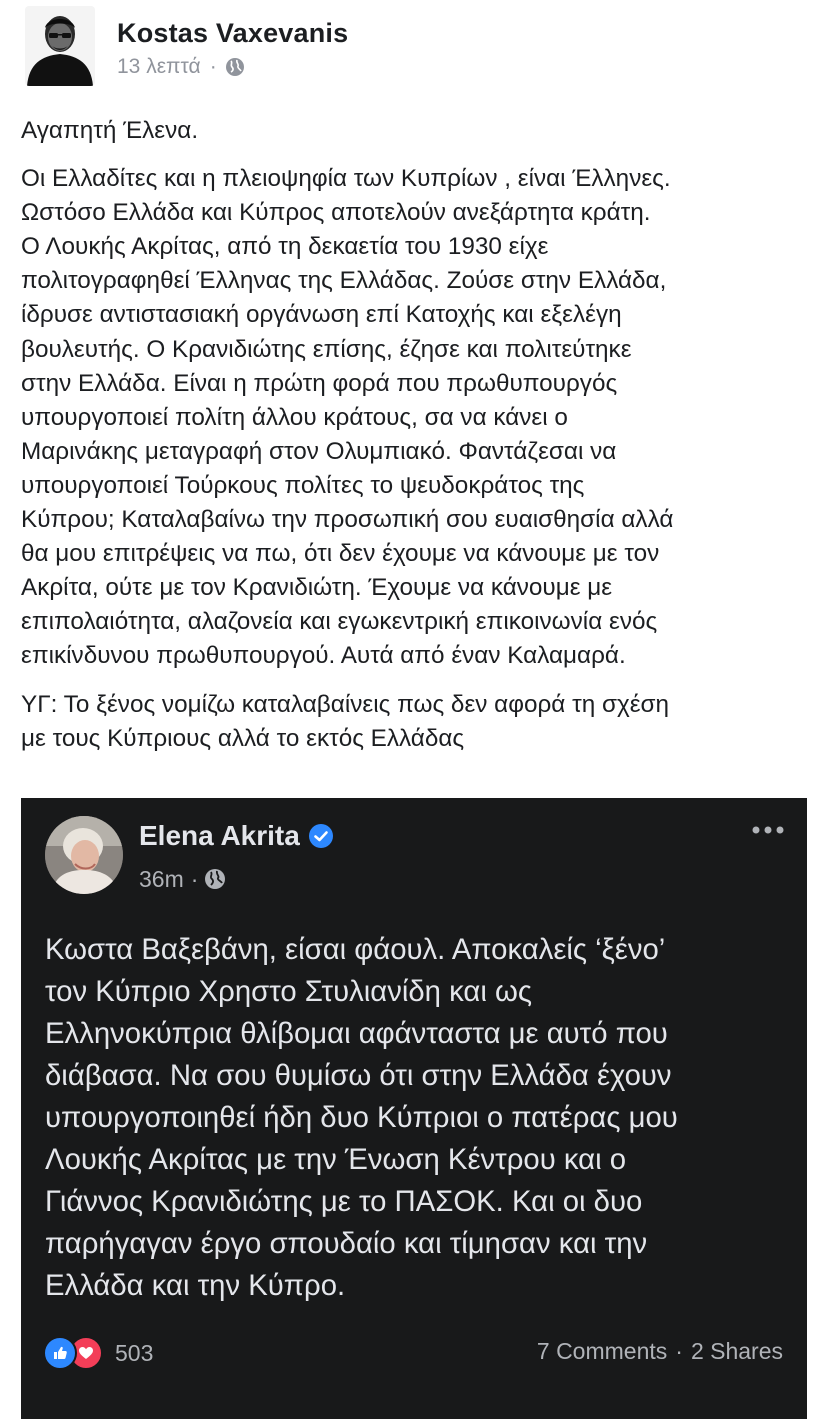  I want to click on embed-author-name-row: Elena Akrita, so click(236, 836).